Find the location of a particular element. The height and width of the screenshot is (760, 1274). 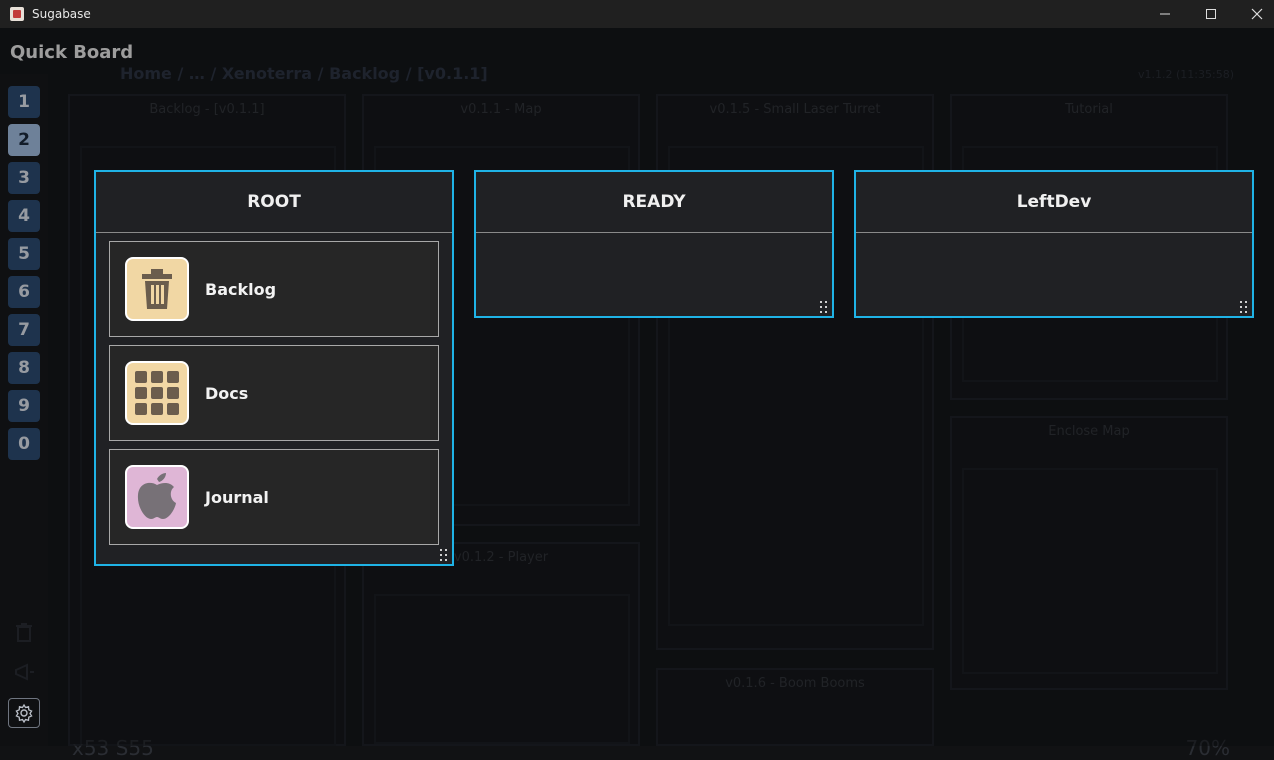

settings-button is located at coordinates (24, 713).